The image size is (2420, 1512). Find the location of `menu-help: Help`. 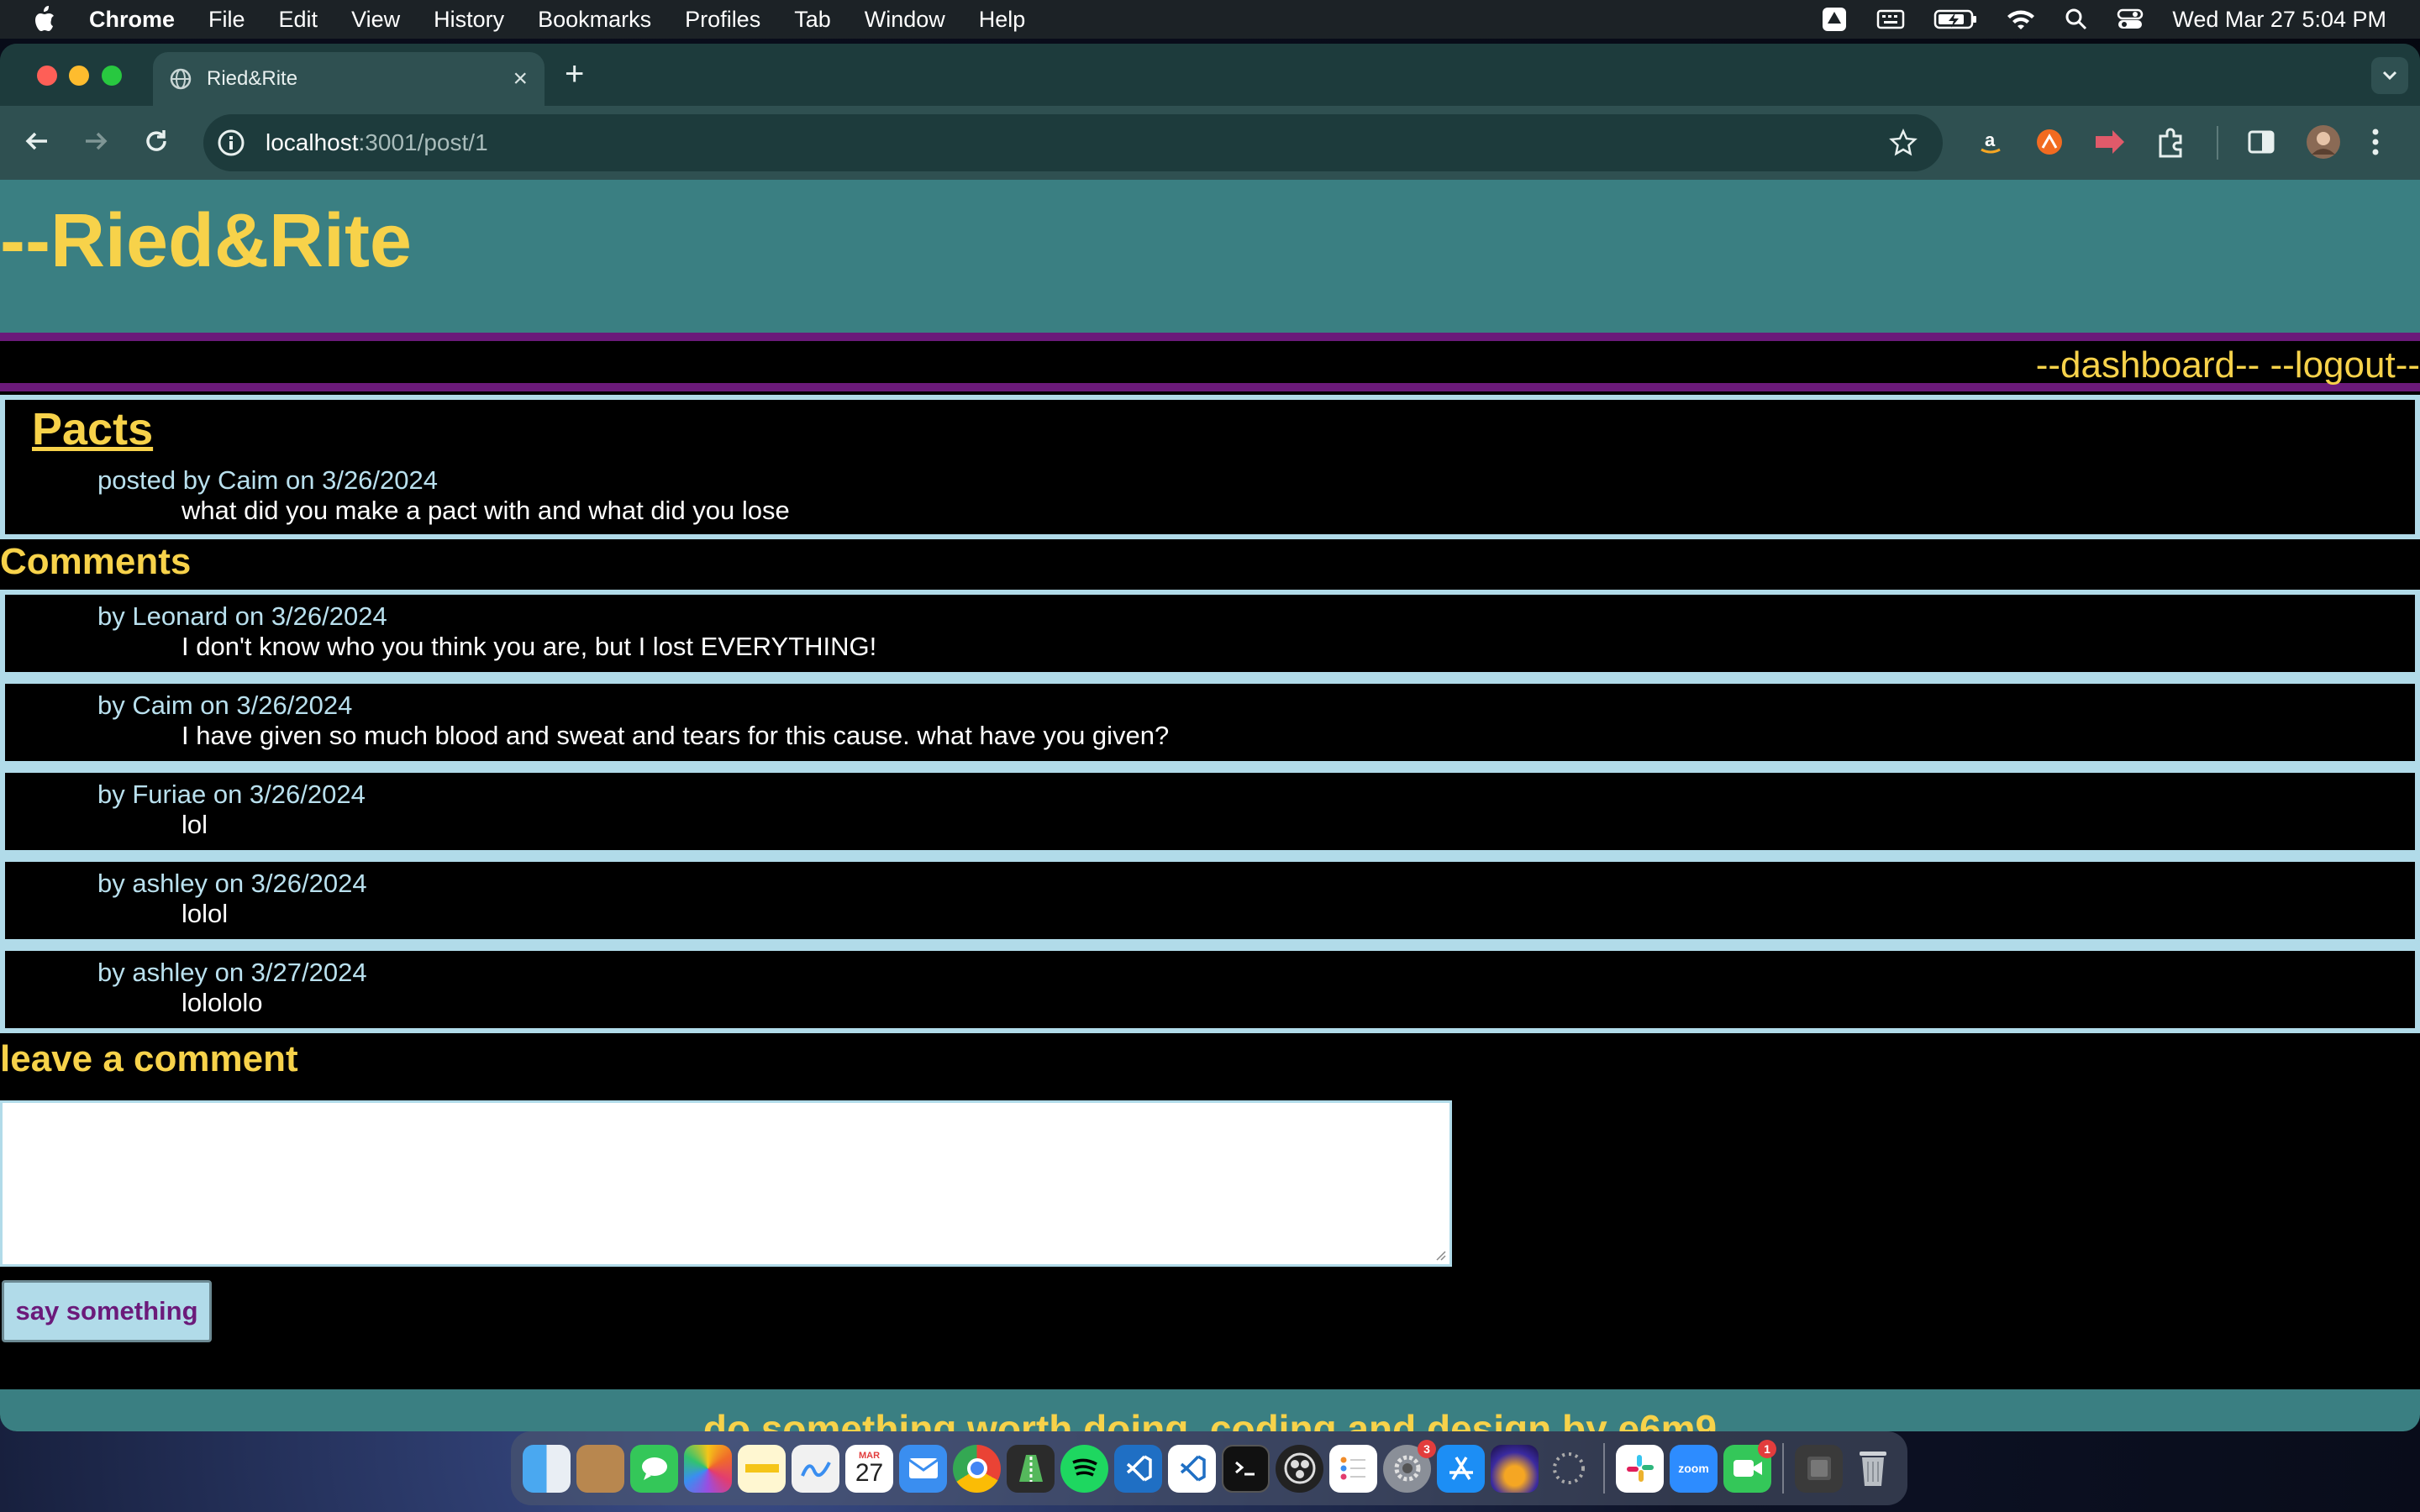

menu-help: Help is located at coordinates (1002, 20).